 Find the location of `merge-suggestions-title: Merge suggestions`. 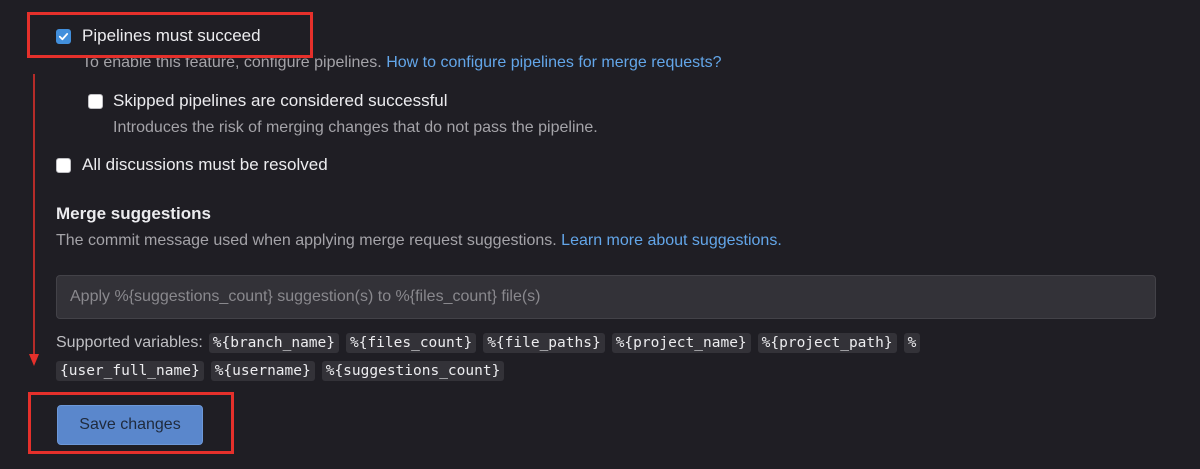

merge-suggestions-title: Merge suggestions is located at coordinates (133, 213).